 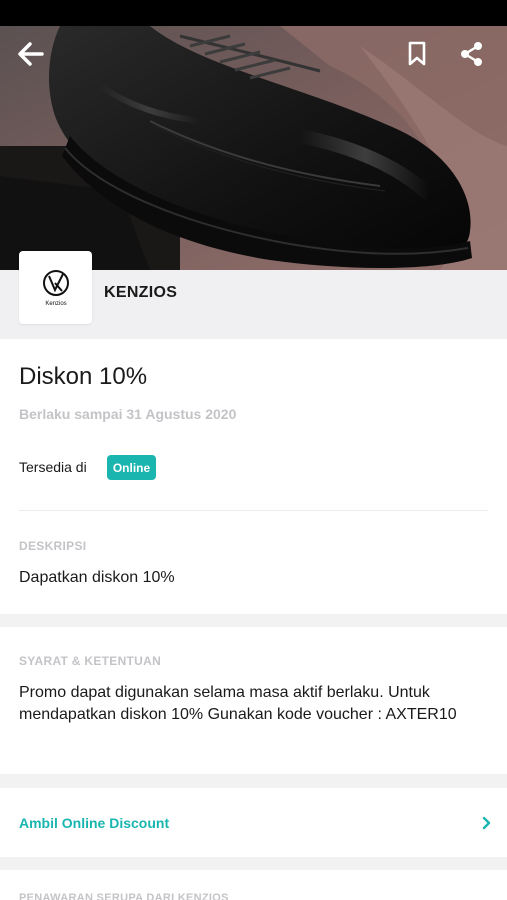 What do you see at coordinates (131, 467) in the screenshot?
I see `online-badge: Online` at bounding box center [131, 467].